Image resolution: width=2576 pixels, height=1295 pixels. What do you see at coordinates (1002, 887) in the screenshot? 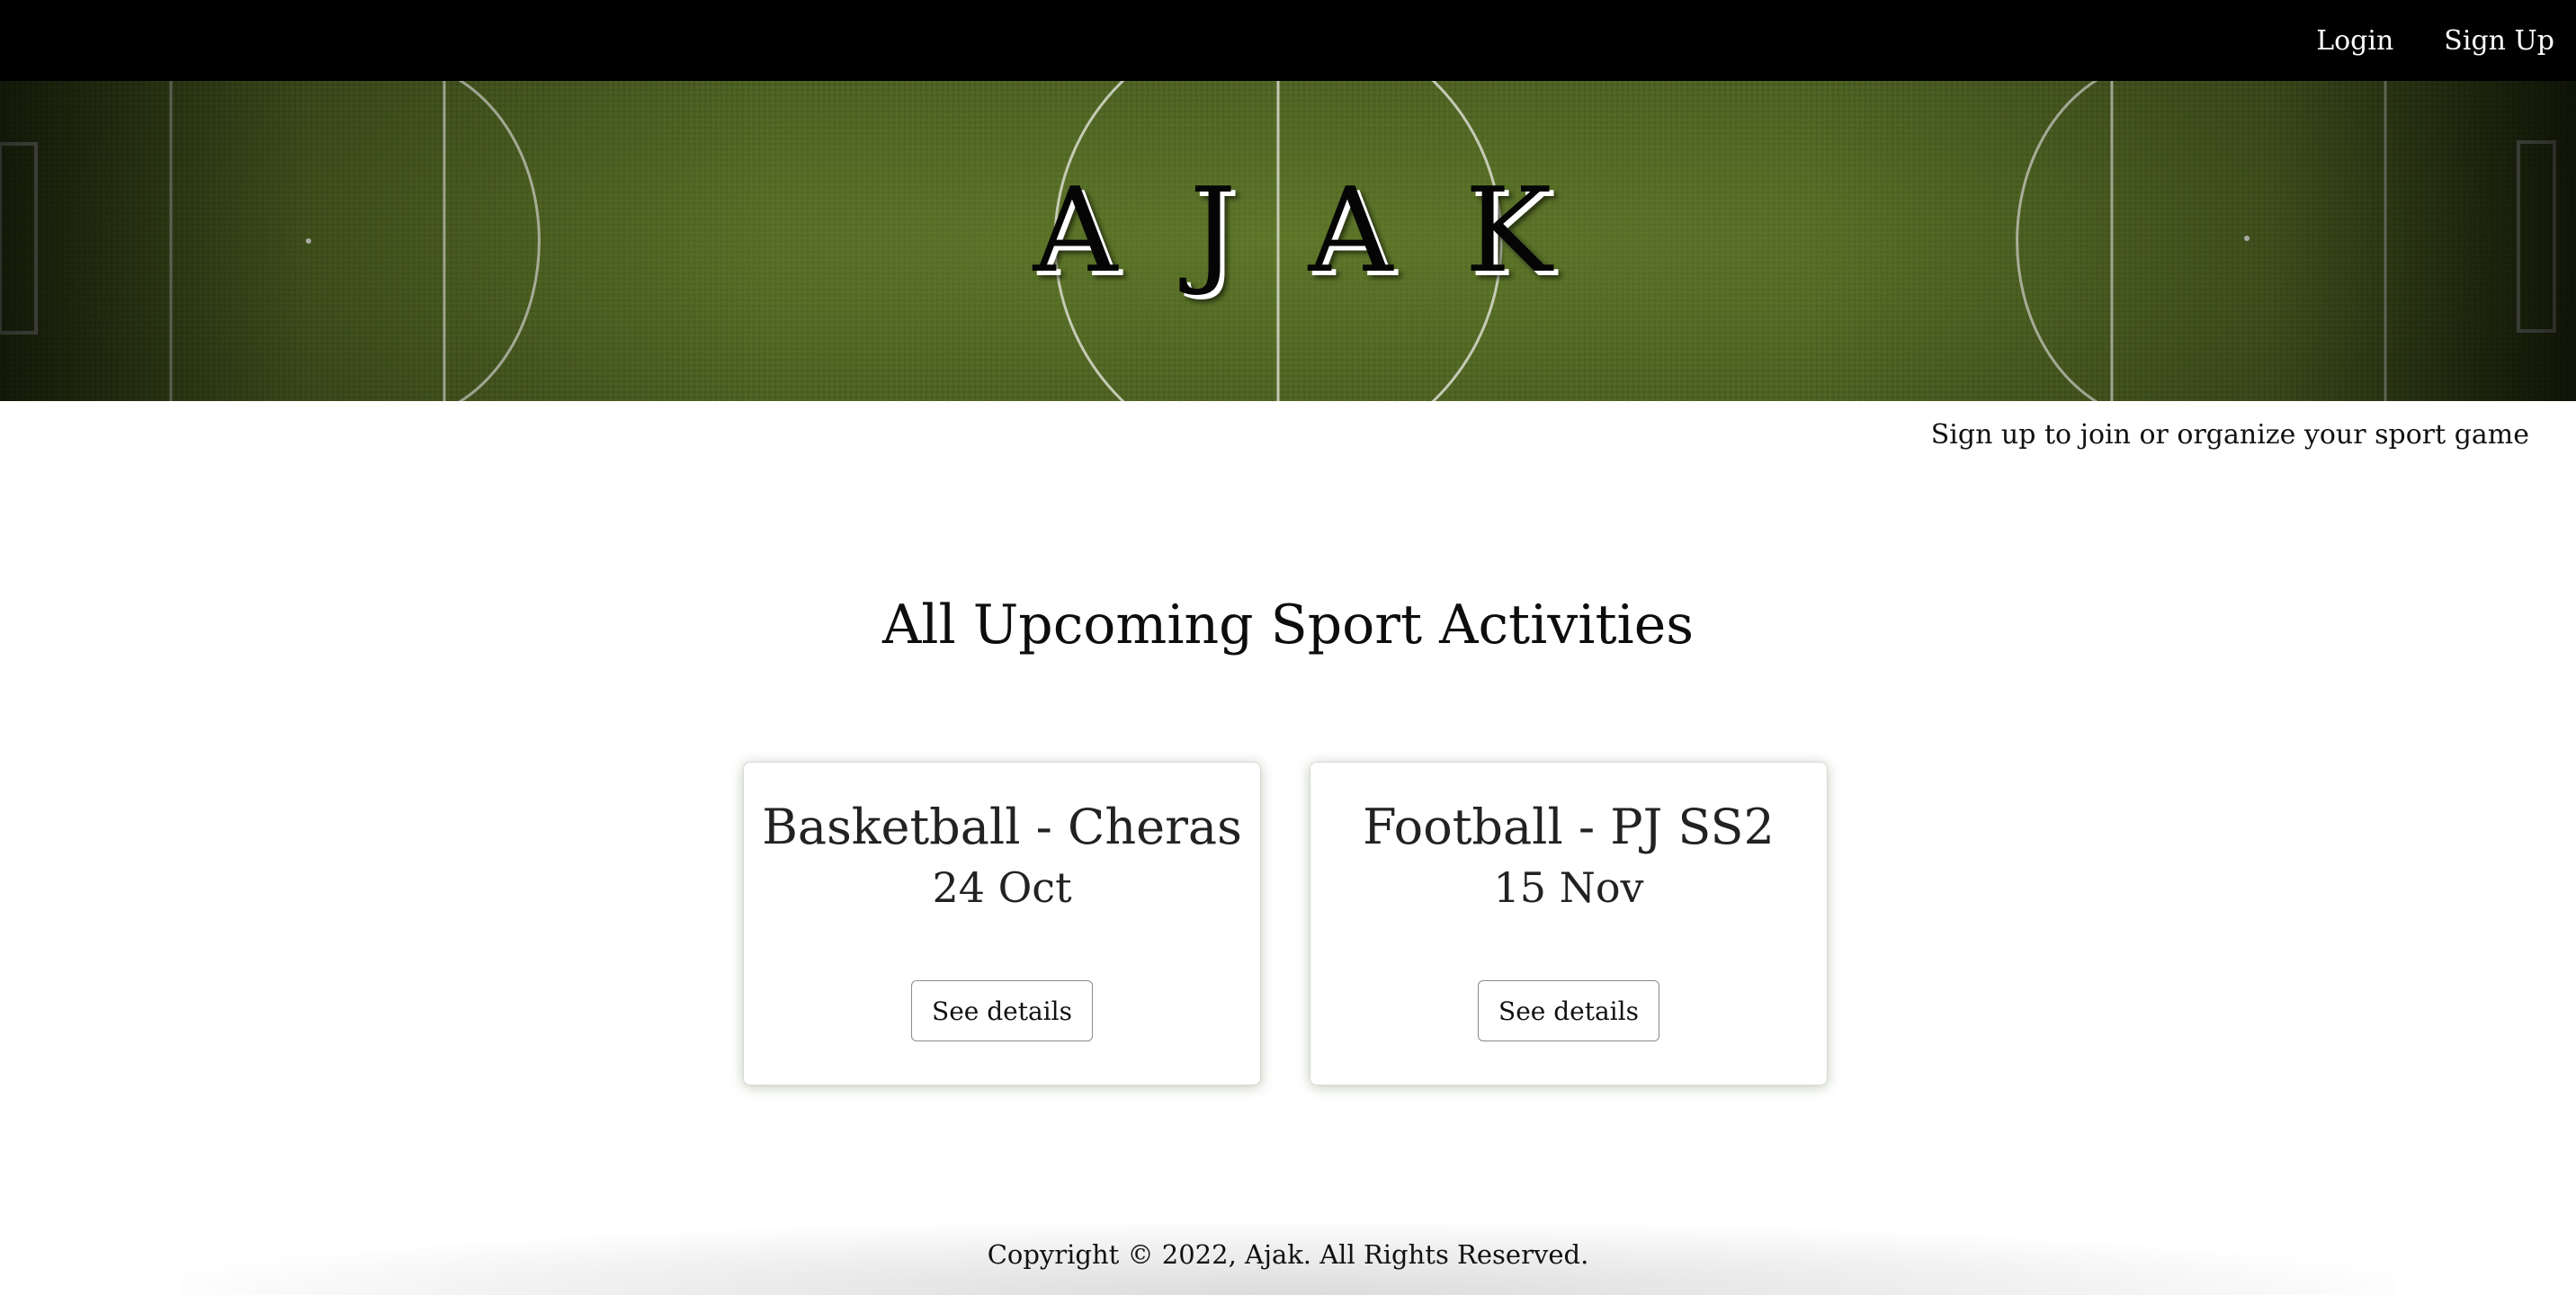
I see `activity-date: 24 Oct` at bounding box center [1002, 887].